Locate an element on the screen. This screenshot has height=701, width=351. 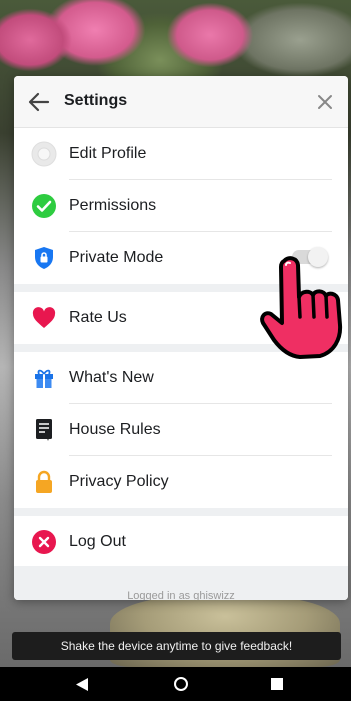
log-out-item: Log Out is located at coordinates (181, 542).